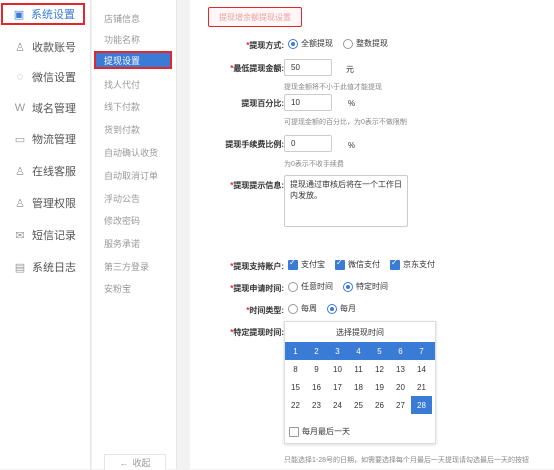 The image size is (554, 470). Describe the element at coordinates (45, 77) in the screenshot. I see `nav-item-wechat-settings: ◌ 微信设置` at that location.